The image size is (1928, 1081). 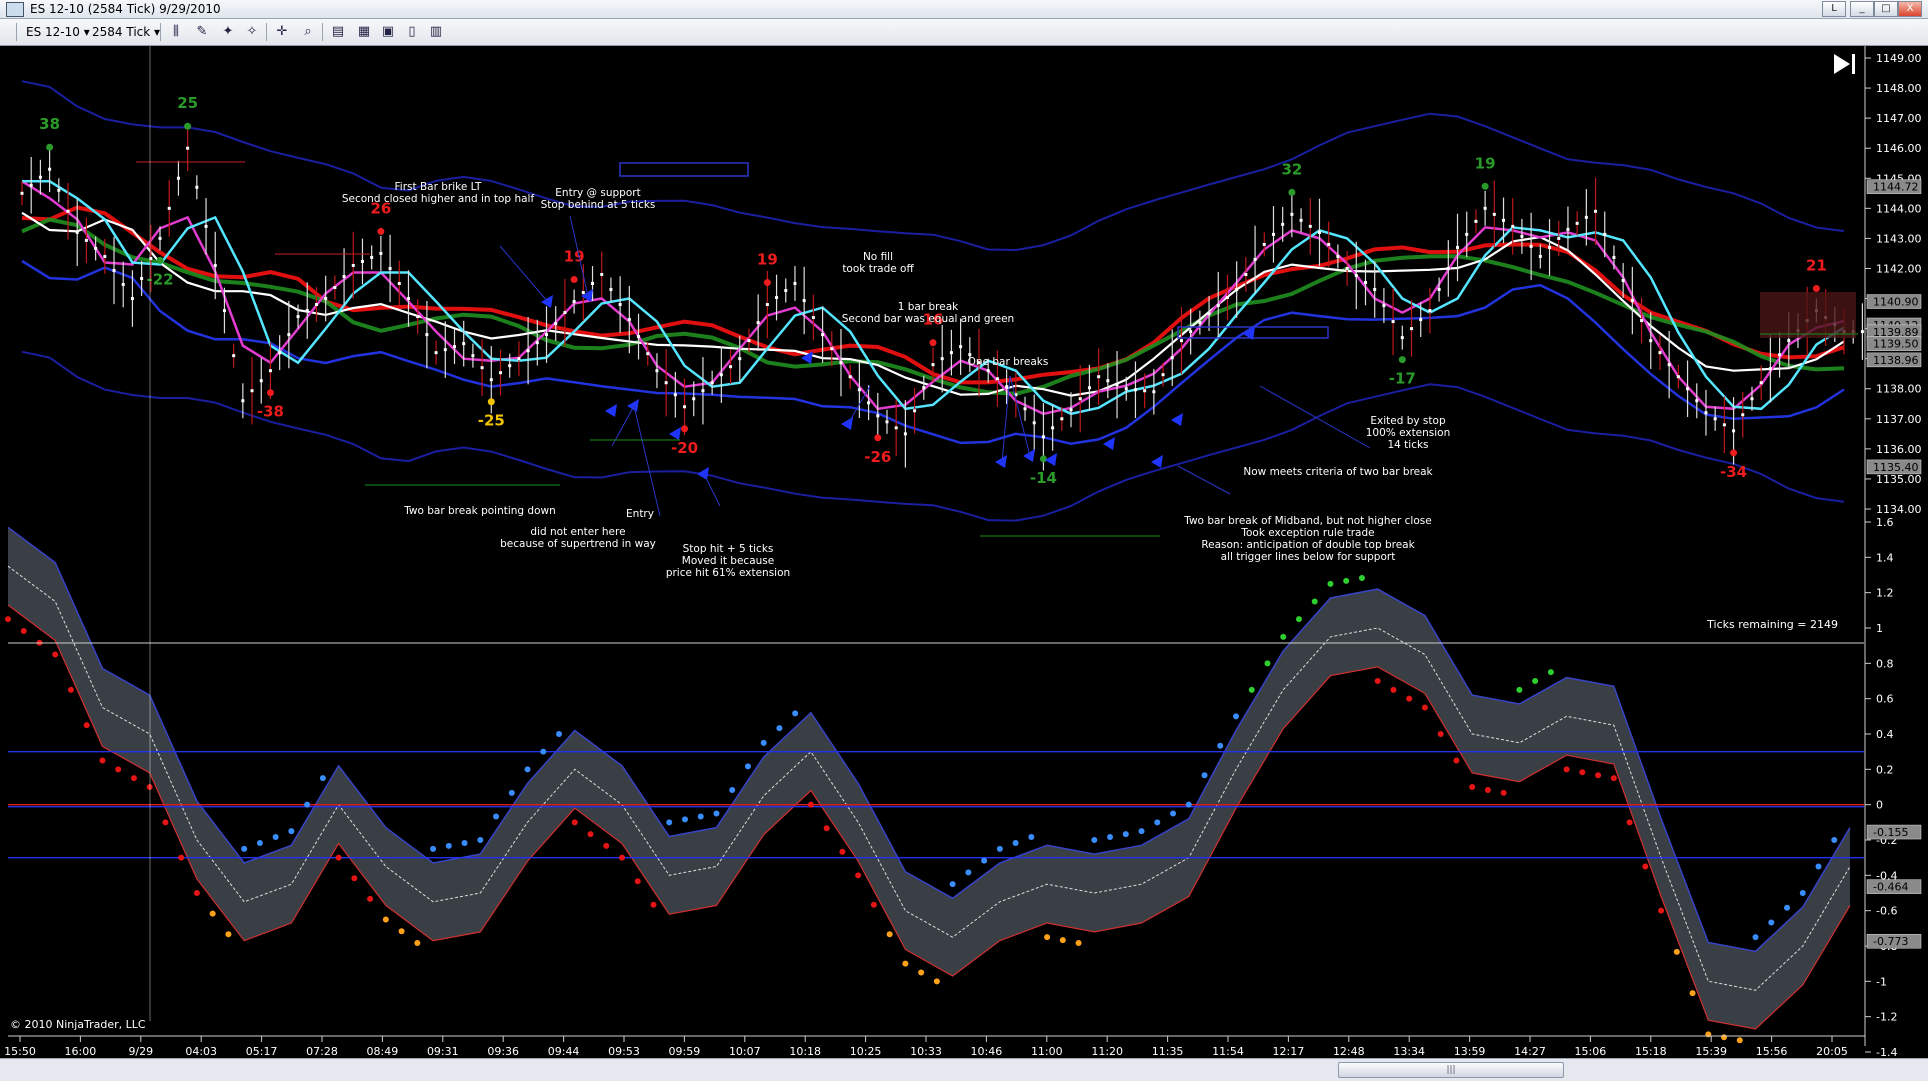 I want to click on maximize-button: □, so click(x=1886, y=9).